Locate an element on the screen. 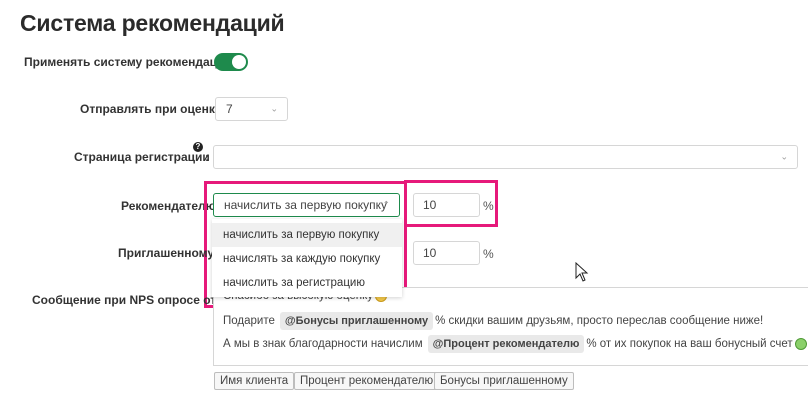 The width and height of the screenshot is (808, 402). toggle-knob is located at coordinates (239, 62).